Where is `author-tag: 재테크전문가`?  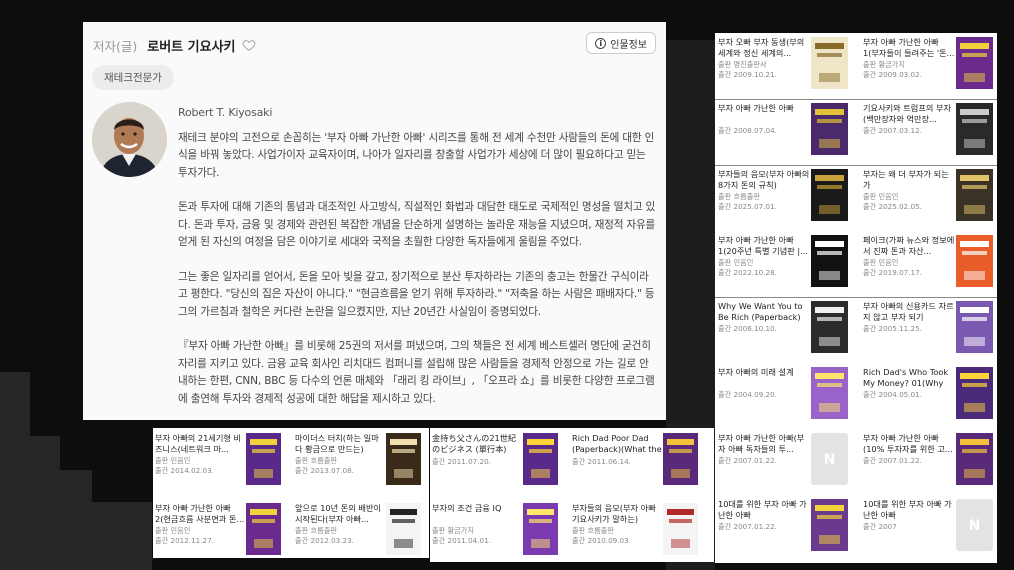
author-tag: 재테크전문가 is located at coordinates (133, 77).